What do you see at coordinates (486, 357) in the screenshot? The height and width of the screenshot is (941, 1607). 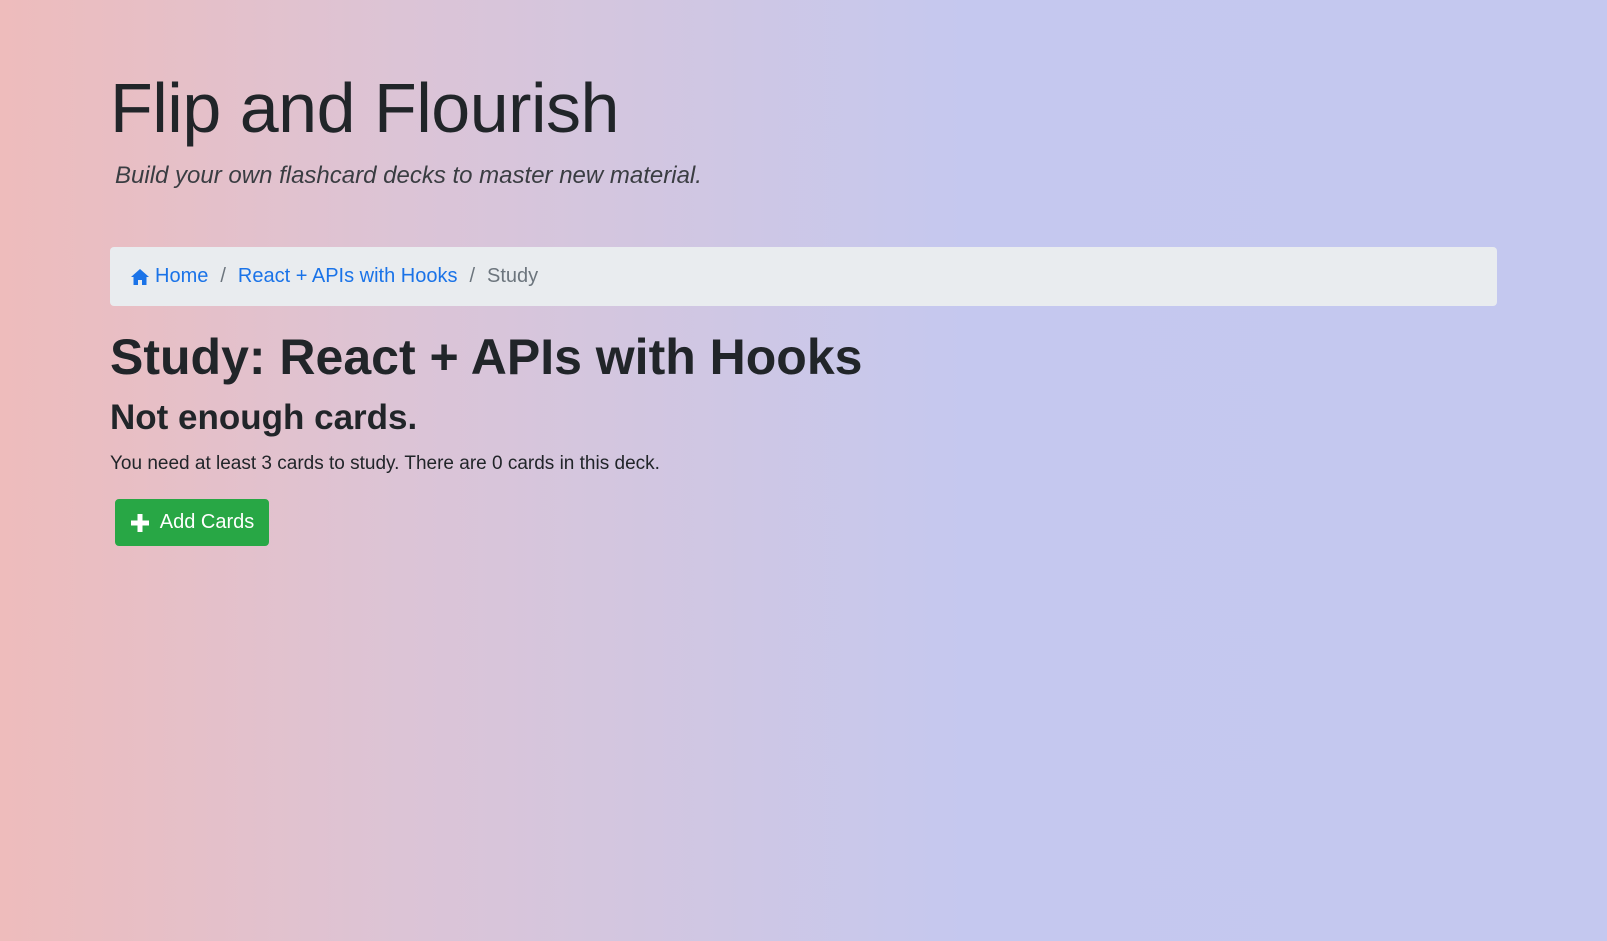 I see `page-title: Study: React + APIs with Hooks` at bounding box center [486, 357].